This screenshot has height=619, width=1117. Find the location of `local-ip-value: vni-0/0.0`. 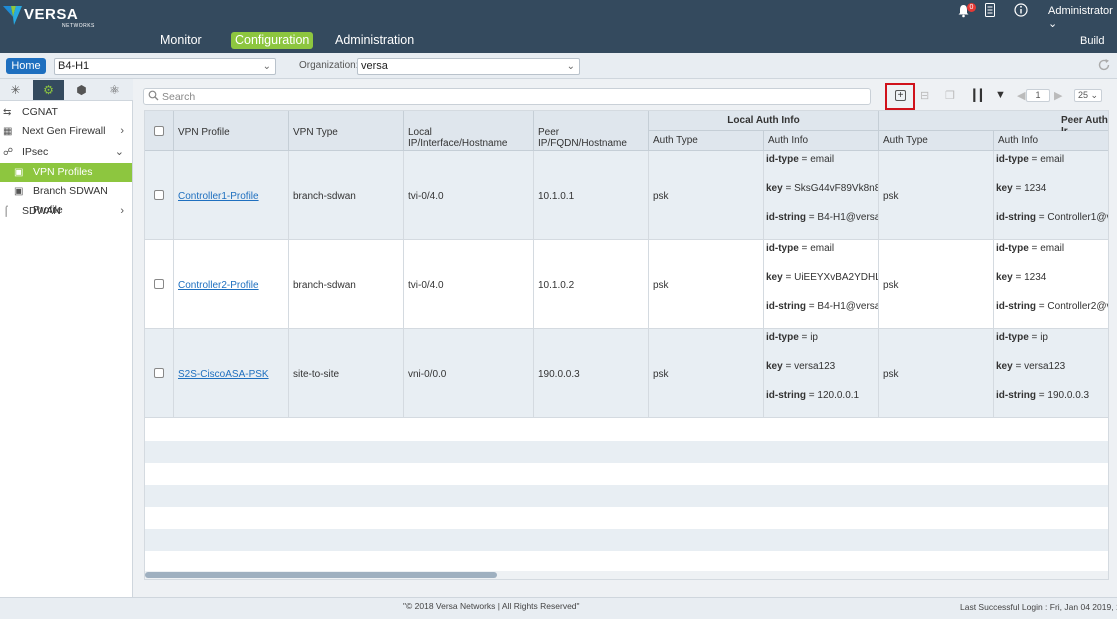

local-ip-value: vni-0/0.0 is located at coordinates (427, 374).